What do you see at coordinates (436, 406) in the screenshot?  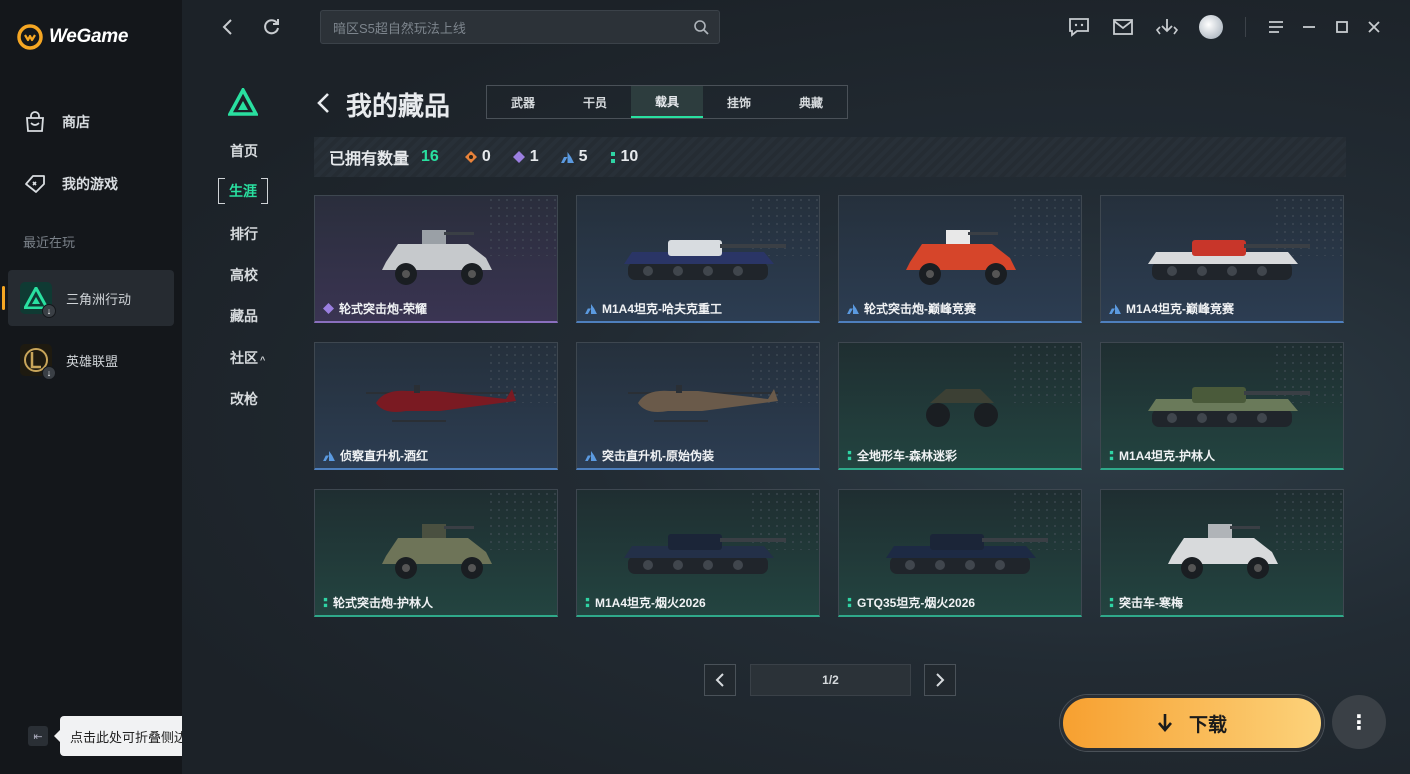 I see `collection-card: 侦察直升机-酒红` at bounding box center [436, 406].